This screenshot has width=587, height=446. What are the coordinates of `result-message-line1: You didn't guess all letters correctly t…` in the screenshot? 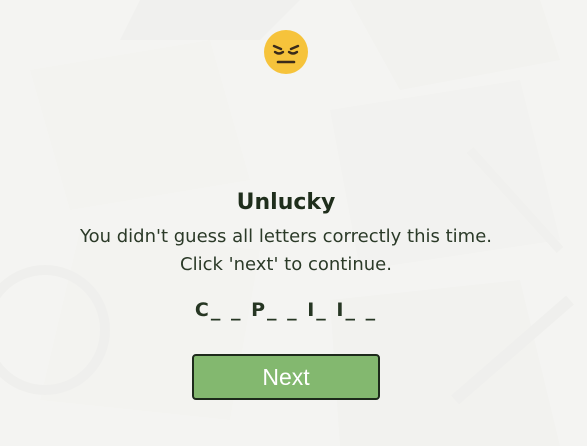 It's located at (286, 236).